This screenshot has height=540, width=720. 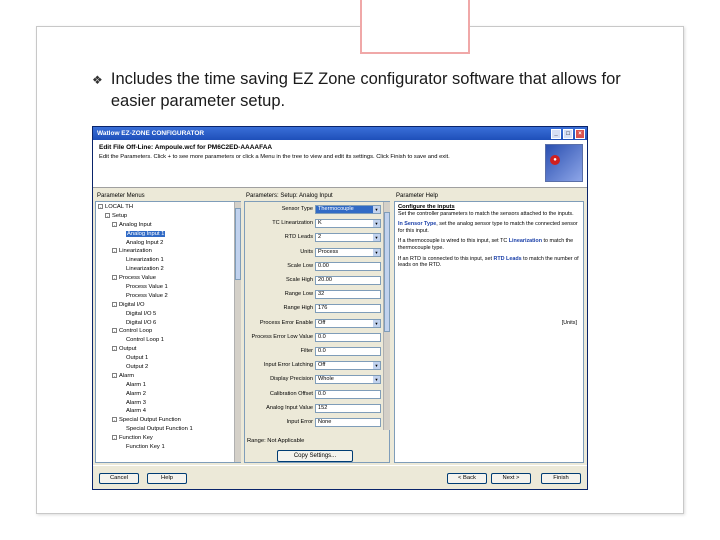 What do you see at coordinates (348, 309) in the screenshot?
I see `parameter-input: 176` at bounding box center [348, 309].